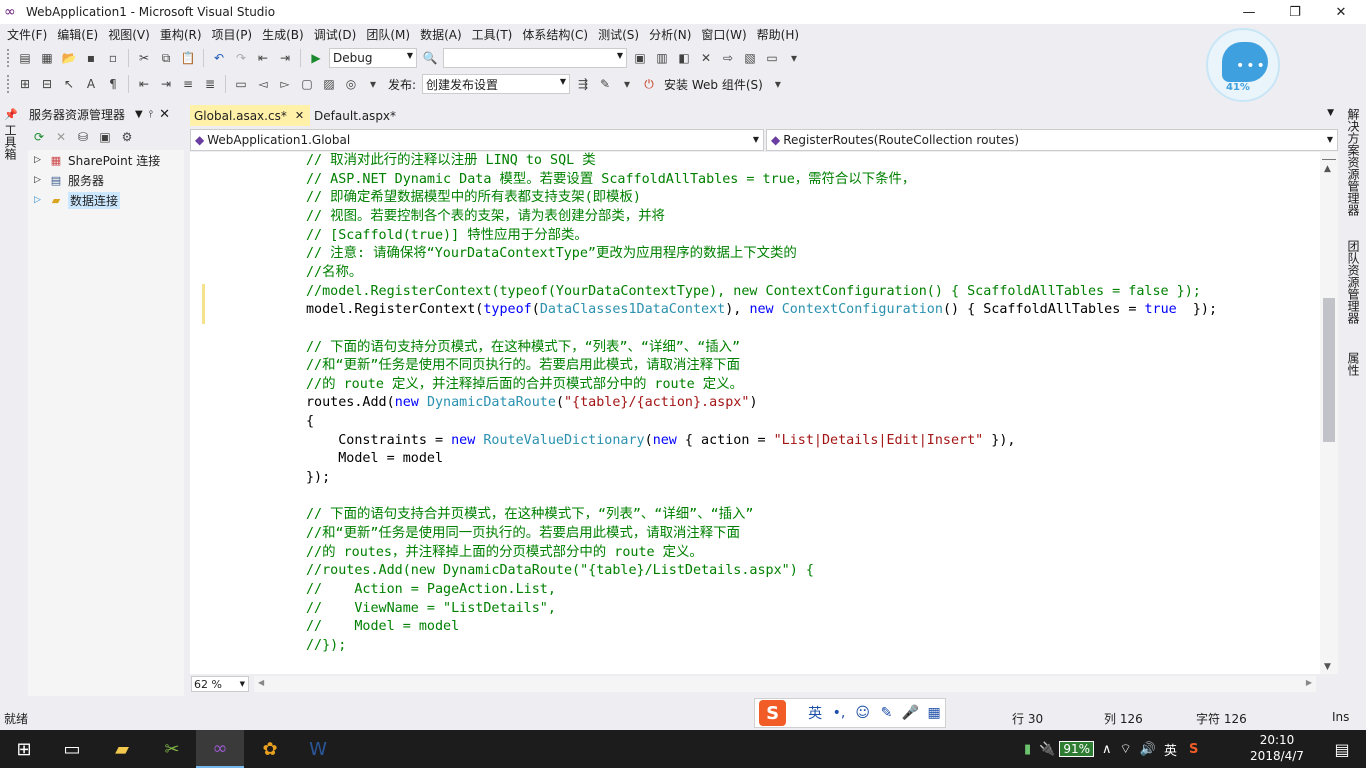 Image resolution: width=1366 pixels, height=768 pixels. Describe the element at coordinates (144, 58) in the screenshot. I see `cut-icon: ✂` at that location.